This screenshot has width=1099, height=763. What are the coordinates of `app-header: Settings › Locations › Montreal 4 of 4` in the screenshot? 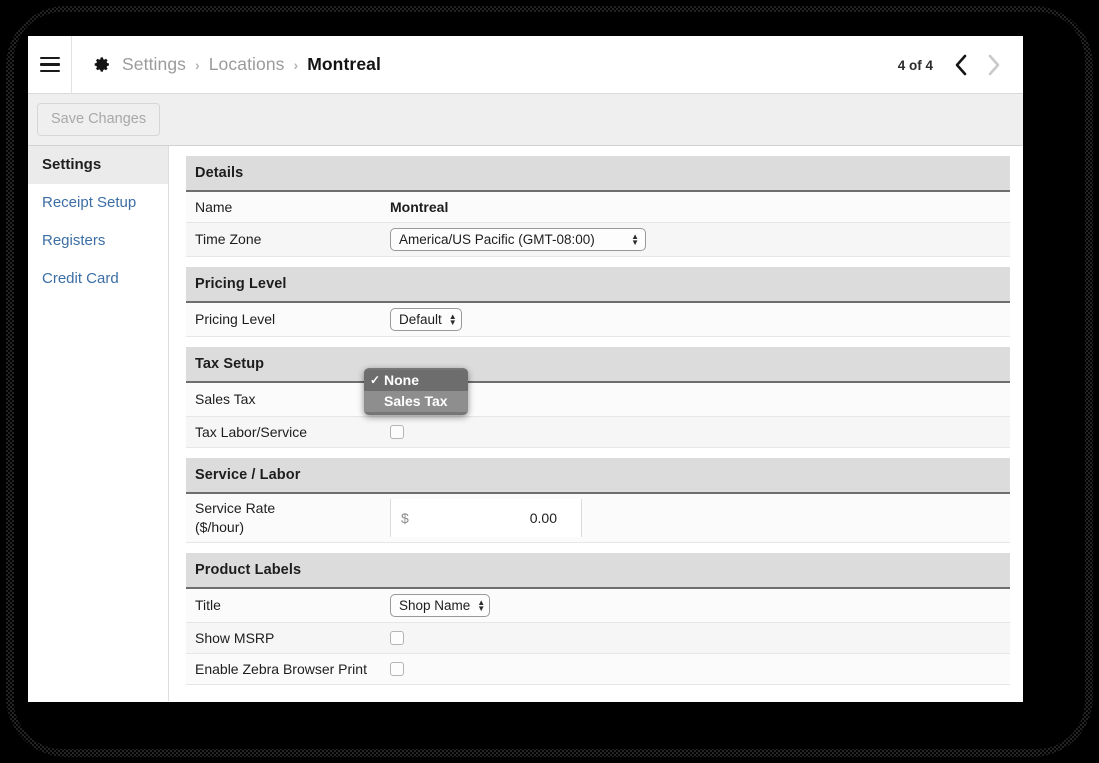 It's located at (525, 65).